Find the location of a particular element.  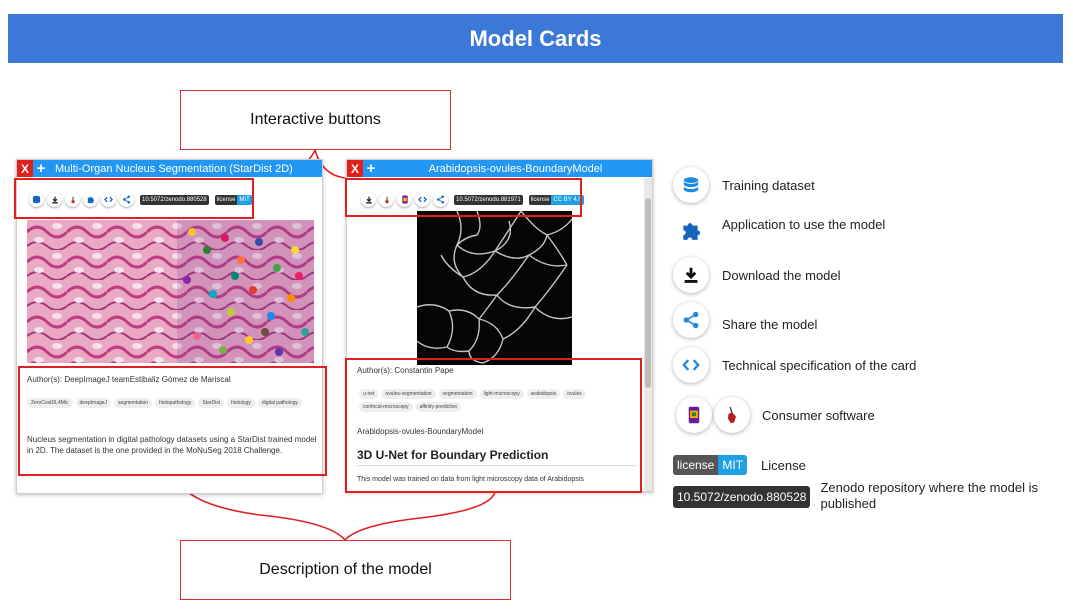

code-icon is located at coordinates (691, 365).